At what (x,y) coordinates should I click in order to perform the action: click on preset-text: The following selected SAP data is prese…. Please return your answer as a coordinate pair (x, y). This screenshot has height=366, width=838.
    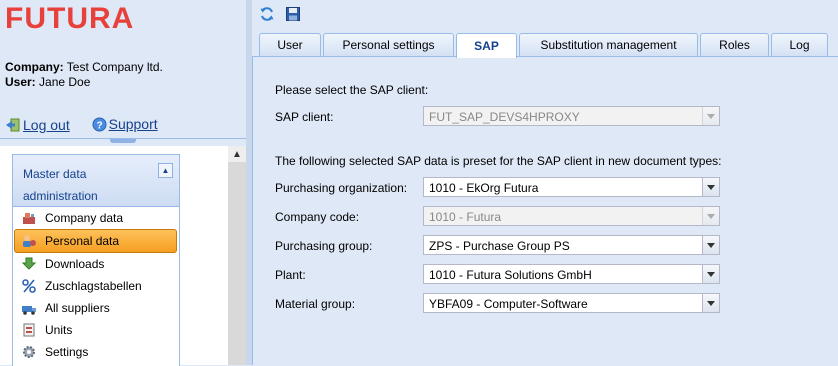
    Looking at the image, I should click on (498, 161).